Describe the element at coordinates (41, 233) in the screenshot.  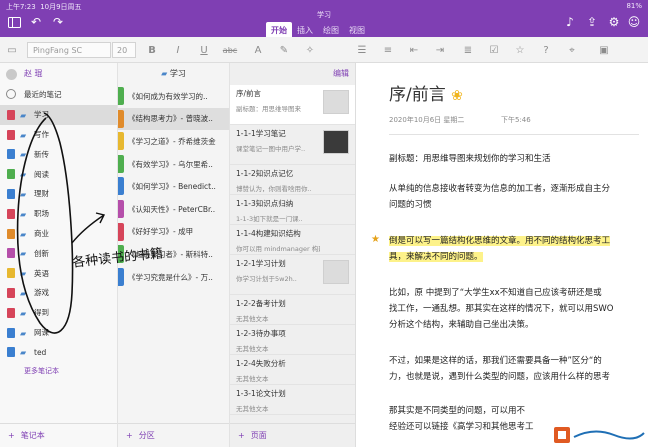
I see `notebook-label: 商业` at that location.